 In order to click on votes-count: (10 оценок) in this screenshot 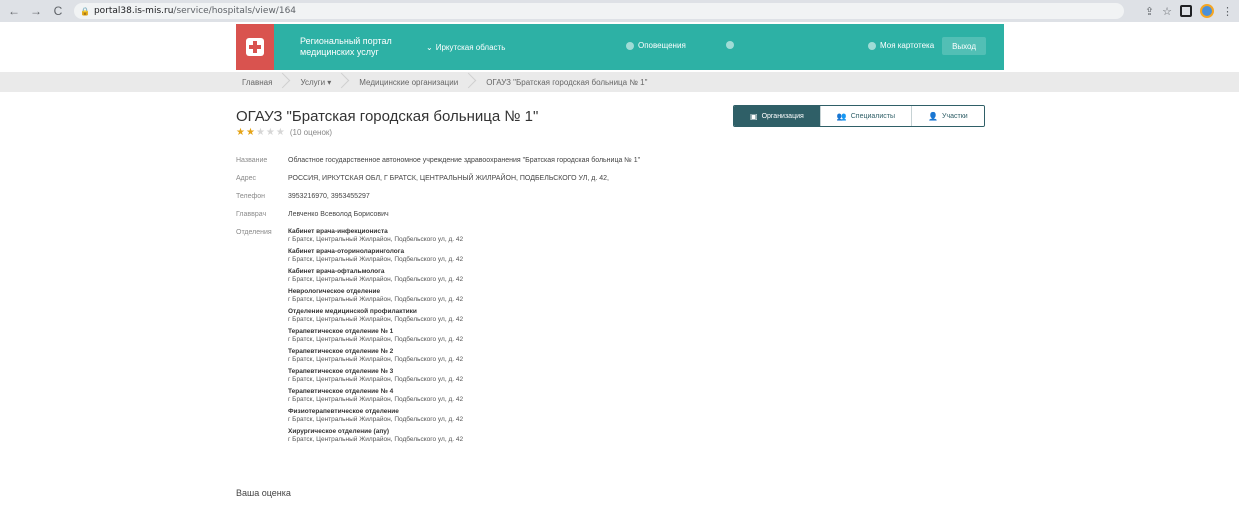, I will do `click(311, 132)`.